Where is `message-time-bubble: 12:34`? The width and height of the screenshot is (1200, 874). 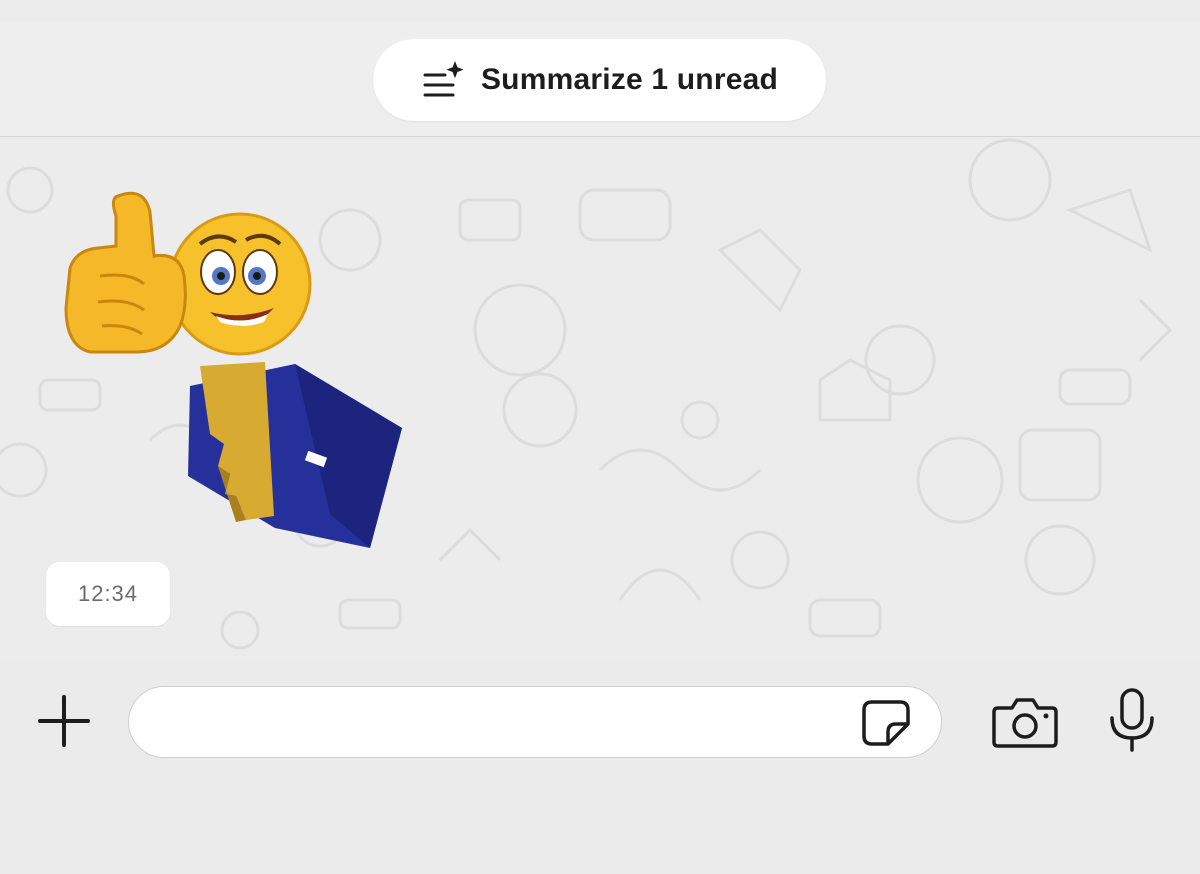 message-time-bubble: 12:34 is located at coordinates (108, 594).